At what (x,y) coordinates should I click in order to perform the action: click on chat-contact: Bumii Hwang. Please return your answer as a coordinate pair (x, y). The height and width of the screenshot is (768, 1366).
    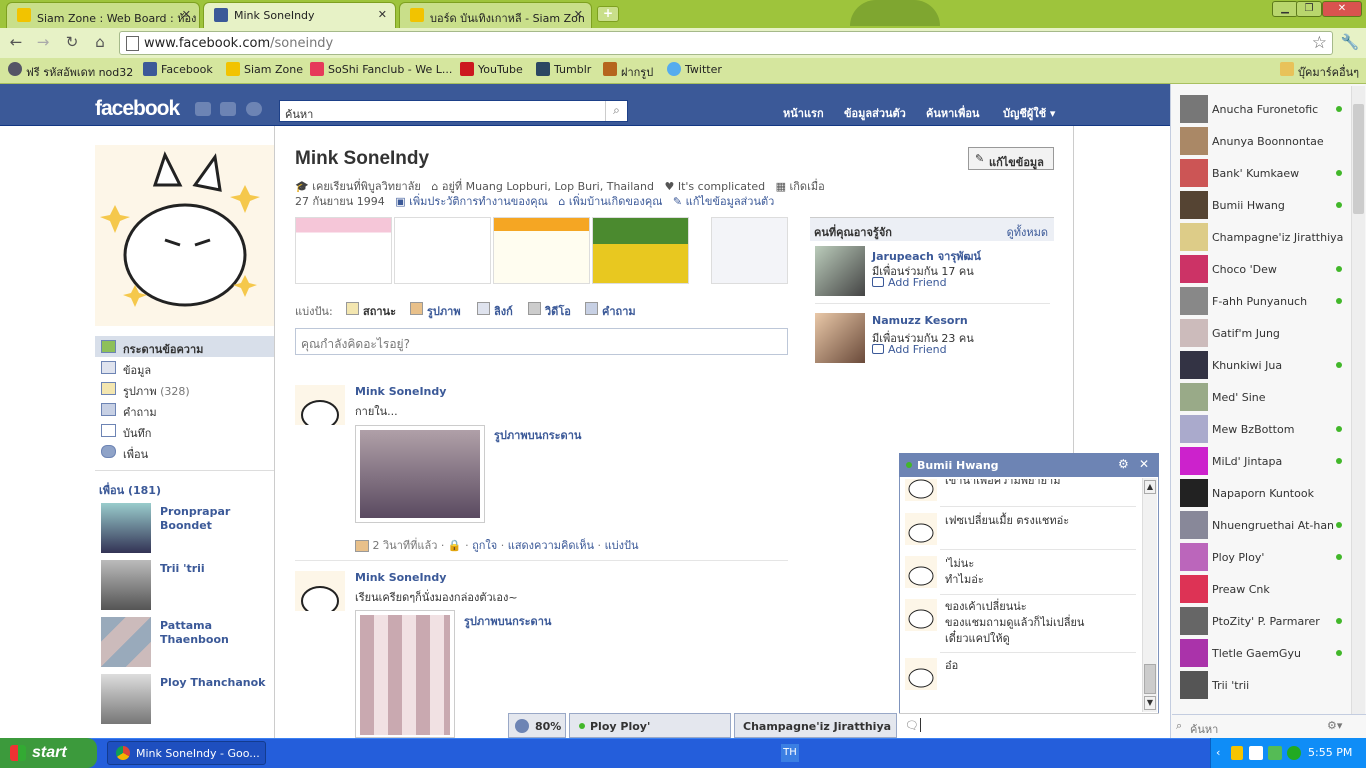
    Looking at the image, I should click on (1264, 205).